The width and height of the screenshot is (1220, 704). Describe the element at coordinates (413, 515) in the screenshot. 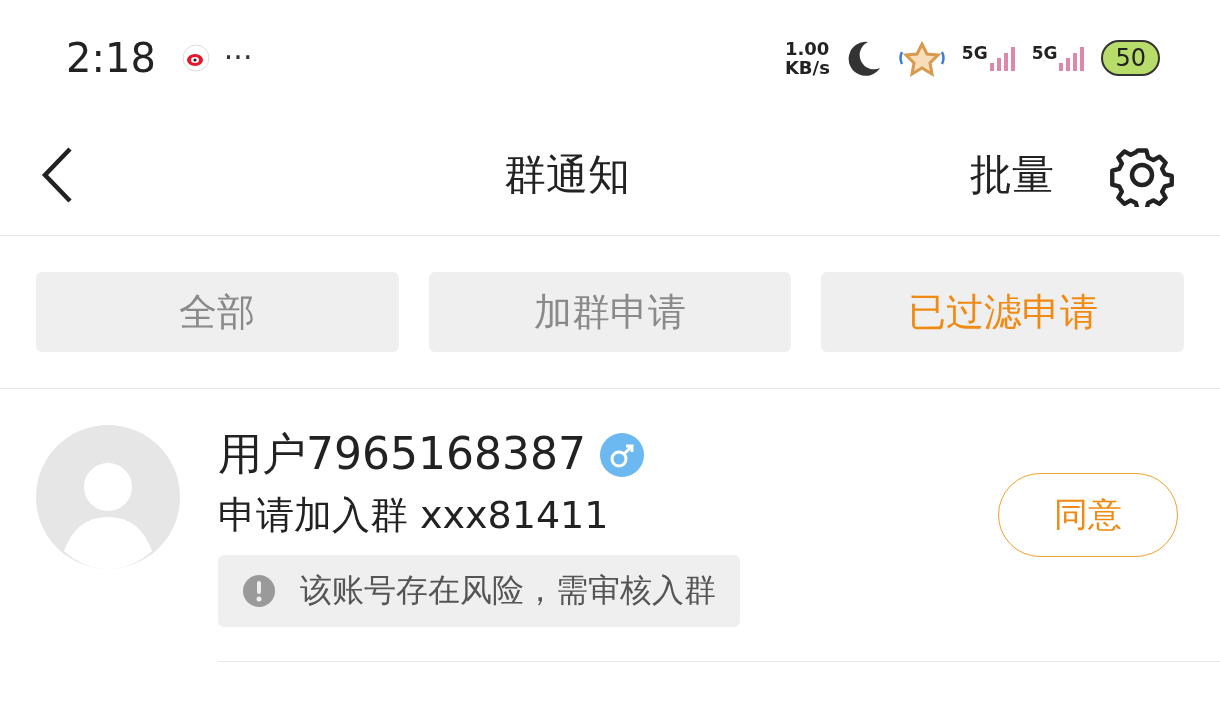

I see `request-message: 申请加入群 xxx81411` at that location.